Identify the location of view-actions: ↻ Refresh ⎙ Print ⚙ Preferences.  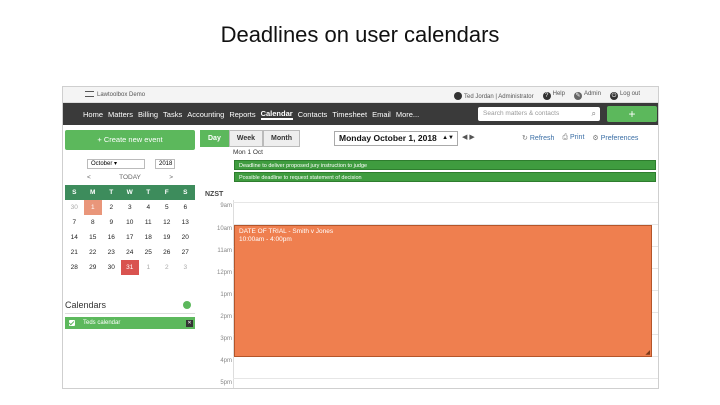
(580, 138).